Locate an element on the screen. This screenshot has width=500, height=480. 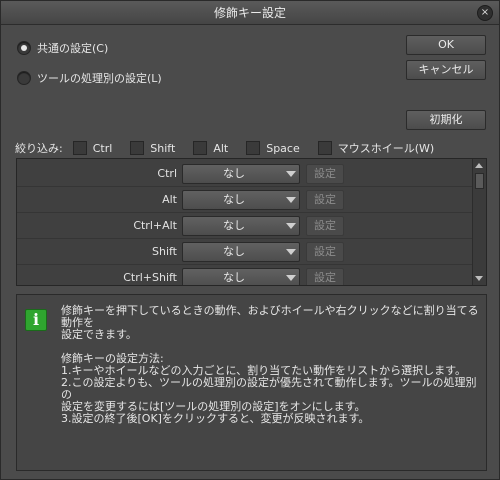
filter-shift-label: Shift is located at coordinates (163, 148).